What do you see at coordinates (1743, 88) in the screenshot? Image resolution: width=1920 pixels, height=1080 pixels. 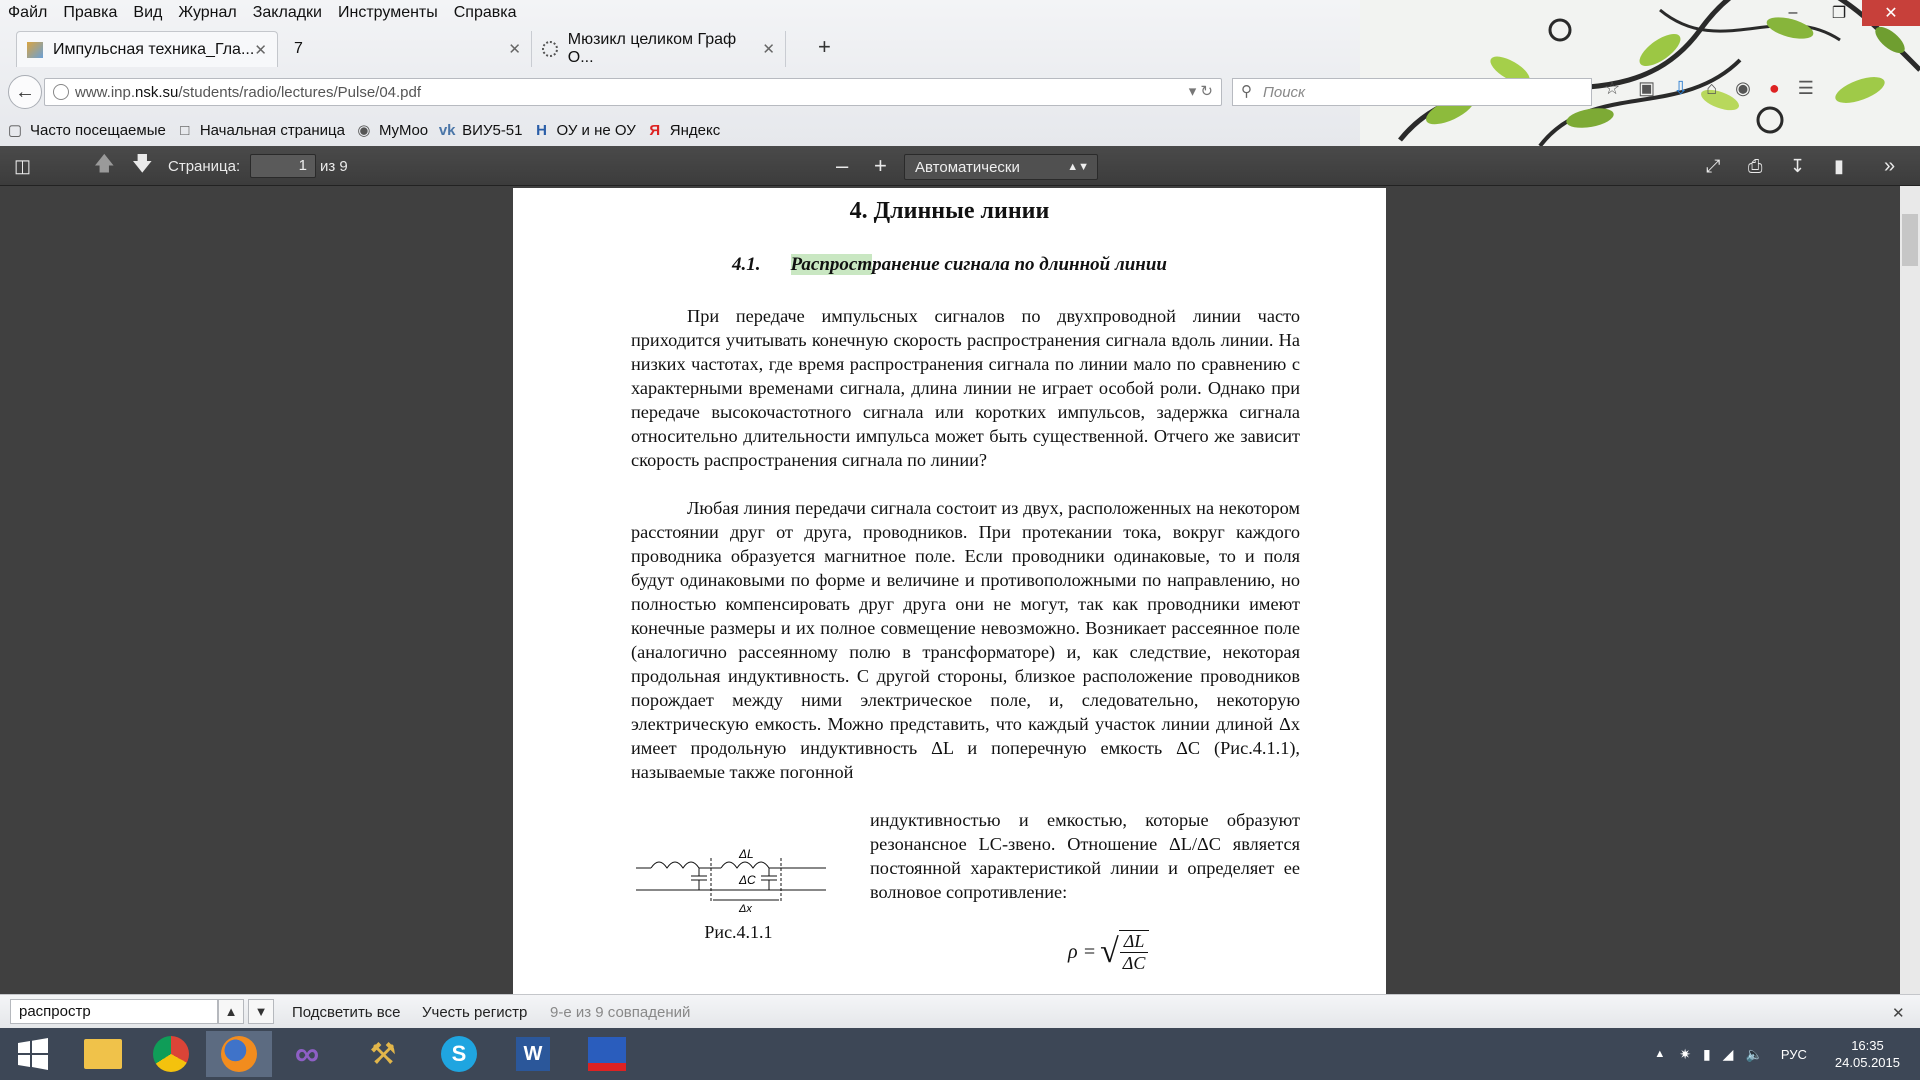 I see `chat-icon: ◉` at bounding box center [1743, 88].